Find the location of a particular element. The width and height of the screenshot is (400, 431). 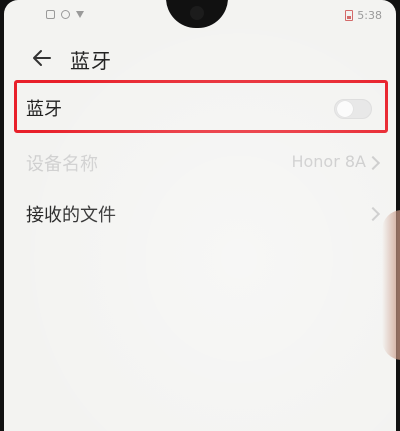

status-time: 5:38 is located at coordinates (369, 15).